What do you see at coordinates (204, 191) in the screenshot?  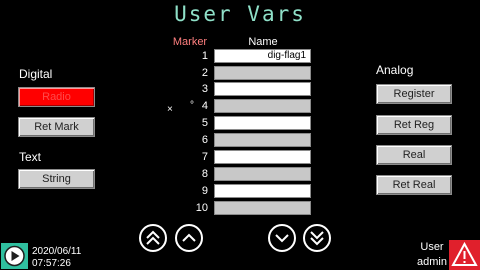 I see `row-number: 9` at bounding box center [204, 191].